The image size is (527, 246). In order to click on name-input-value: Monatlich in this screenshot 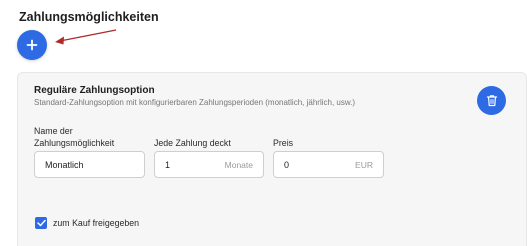, I will do `click(64, 164)`.